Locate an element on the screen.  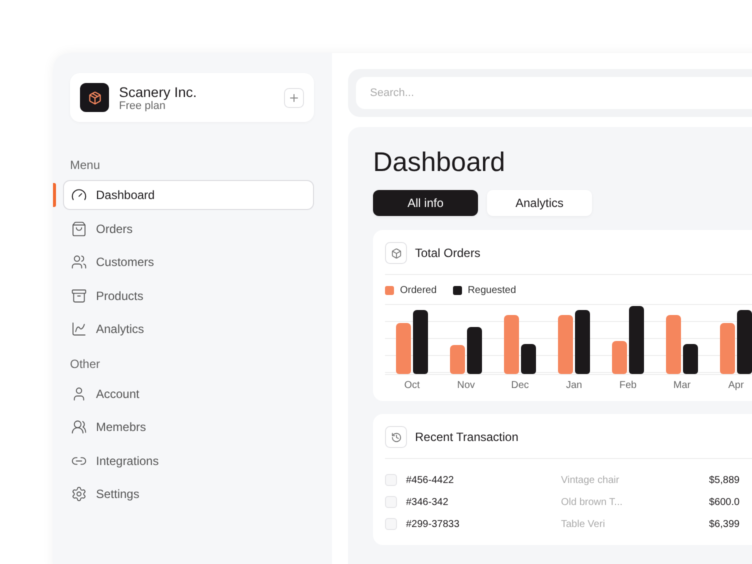
package-icon is located at coordinates (95, 97).